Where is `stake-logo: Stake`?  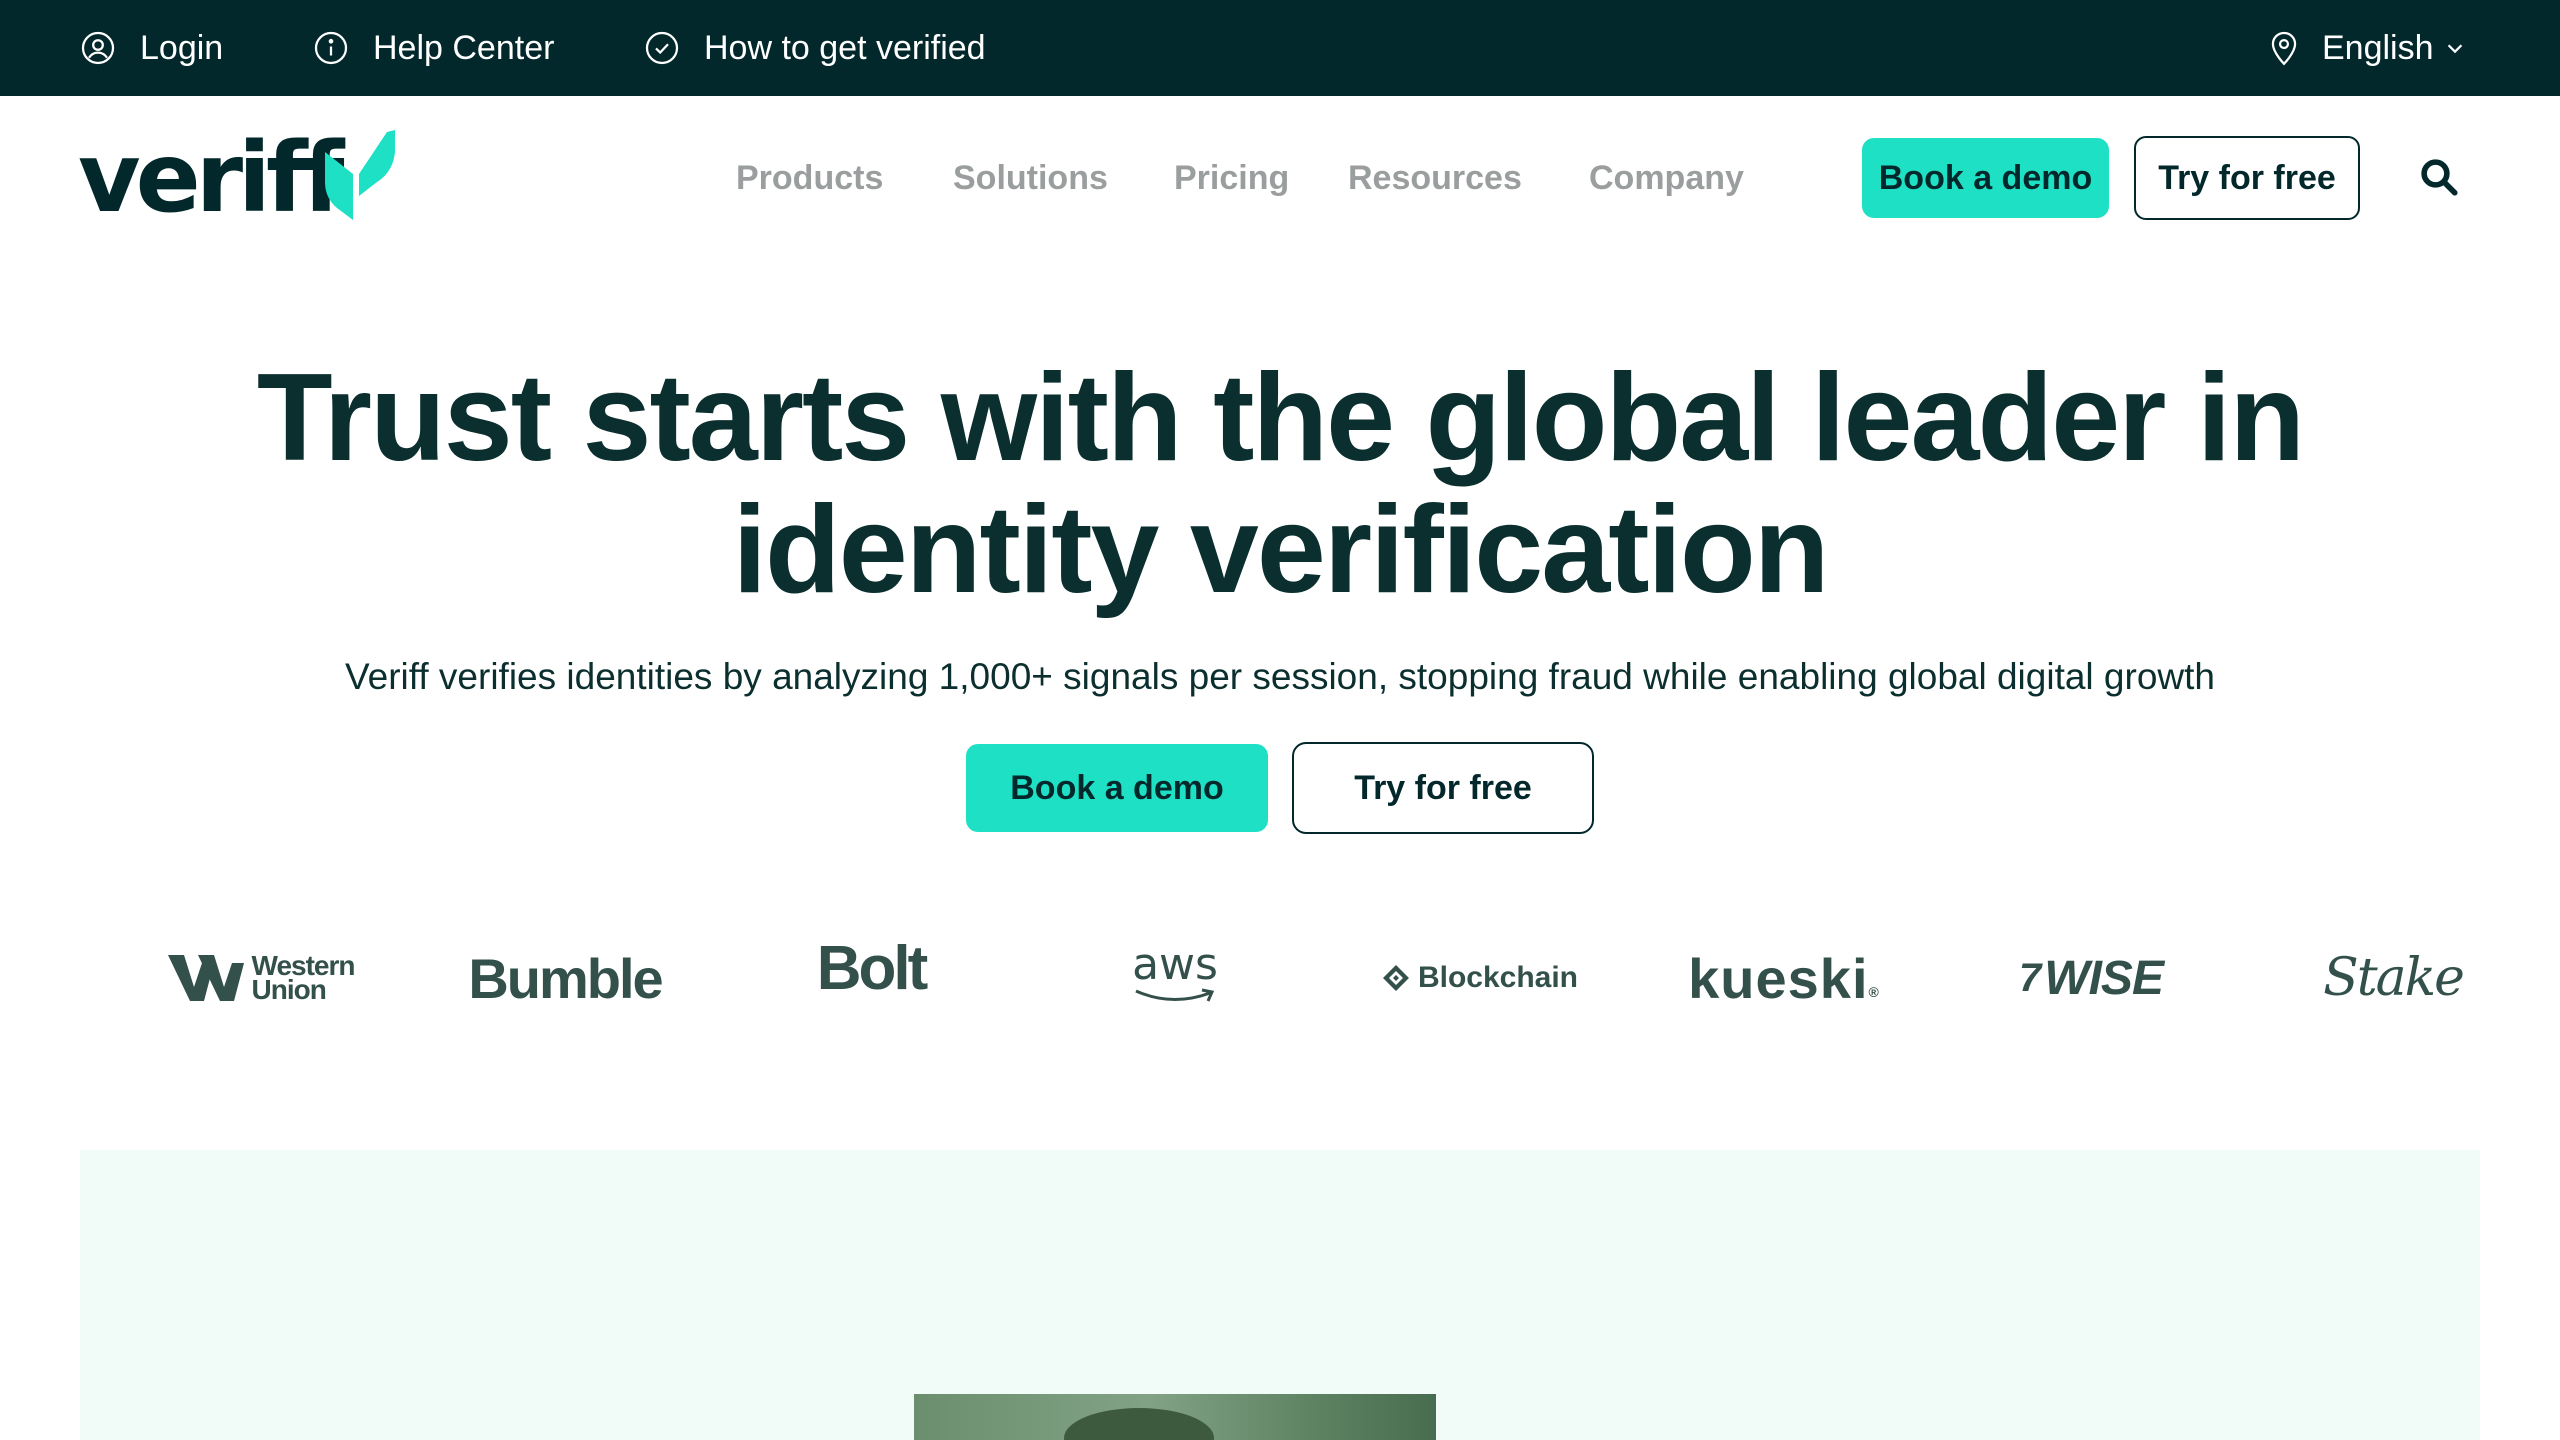
stake-logo: Stake is located at coordinates (2394, 978).